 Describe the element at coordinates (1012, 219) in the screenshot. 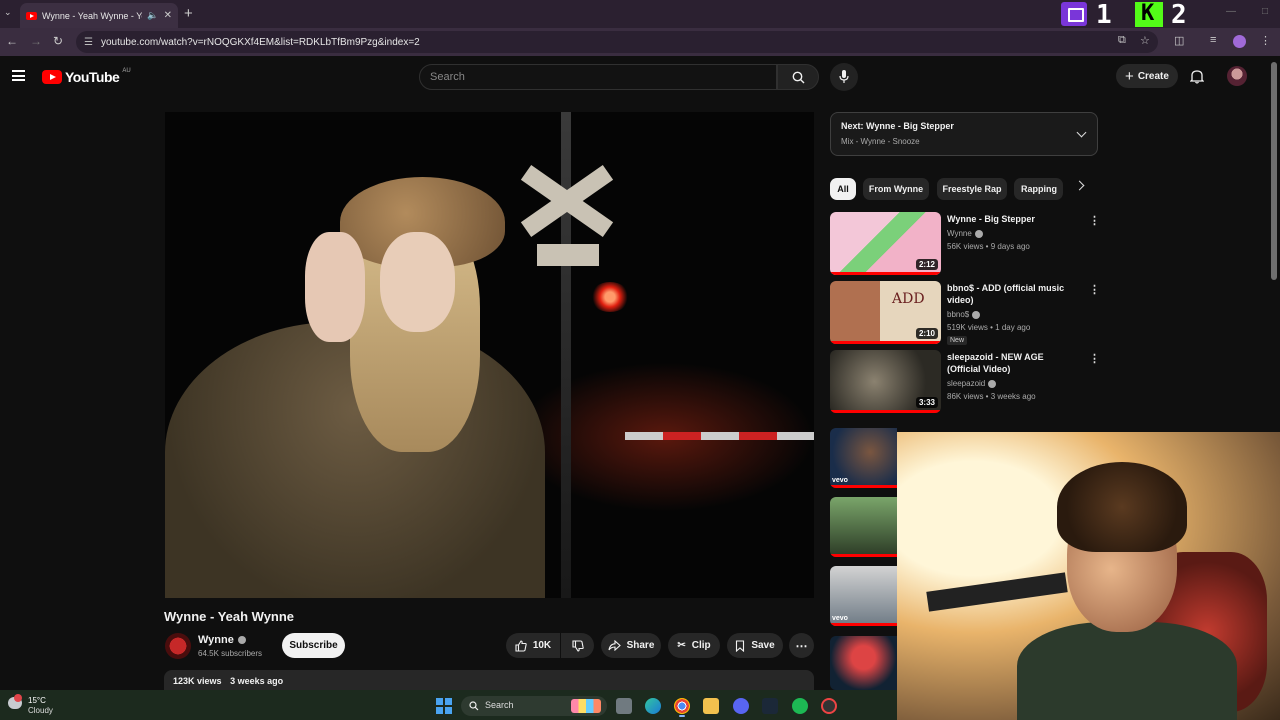

I see `recommendation-title: Wynne - Big Stepper` at that location.